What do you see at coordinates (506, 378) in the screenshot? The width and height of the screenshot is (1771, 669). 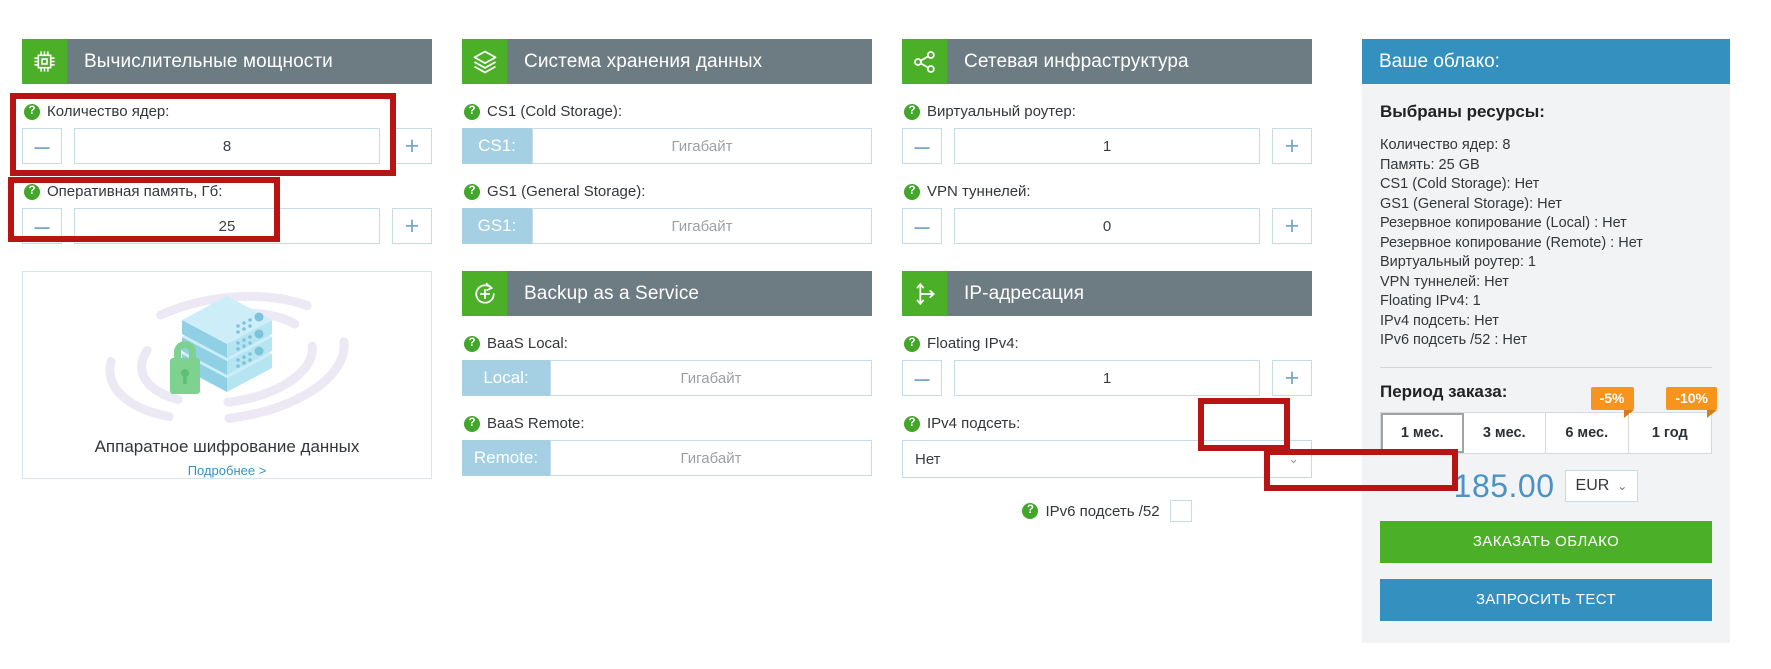 I see `baas-local-prefix-label: Local:` at bounding box center [506, 378].